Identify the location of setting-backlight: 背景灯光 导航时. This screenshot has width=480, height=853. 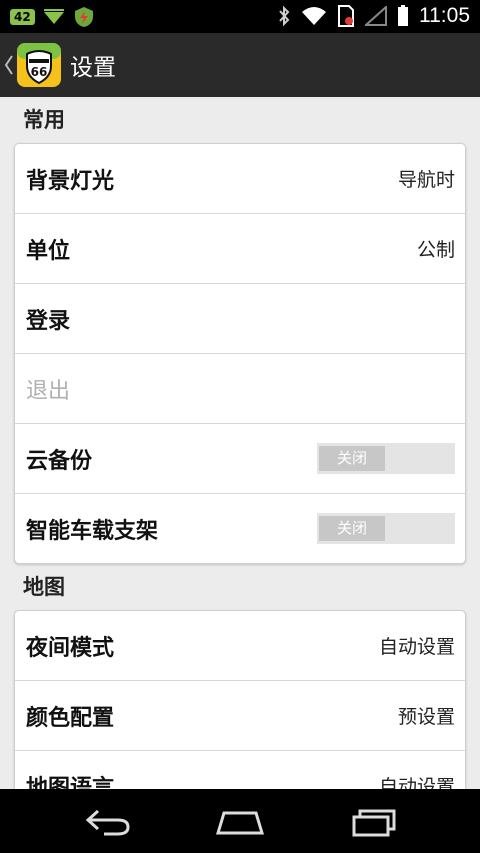
(240, 179).